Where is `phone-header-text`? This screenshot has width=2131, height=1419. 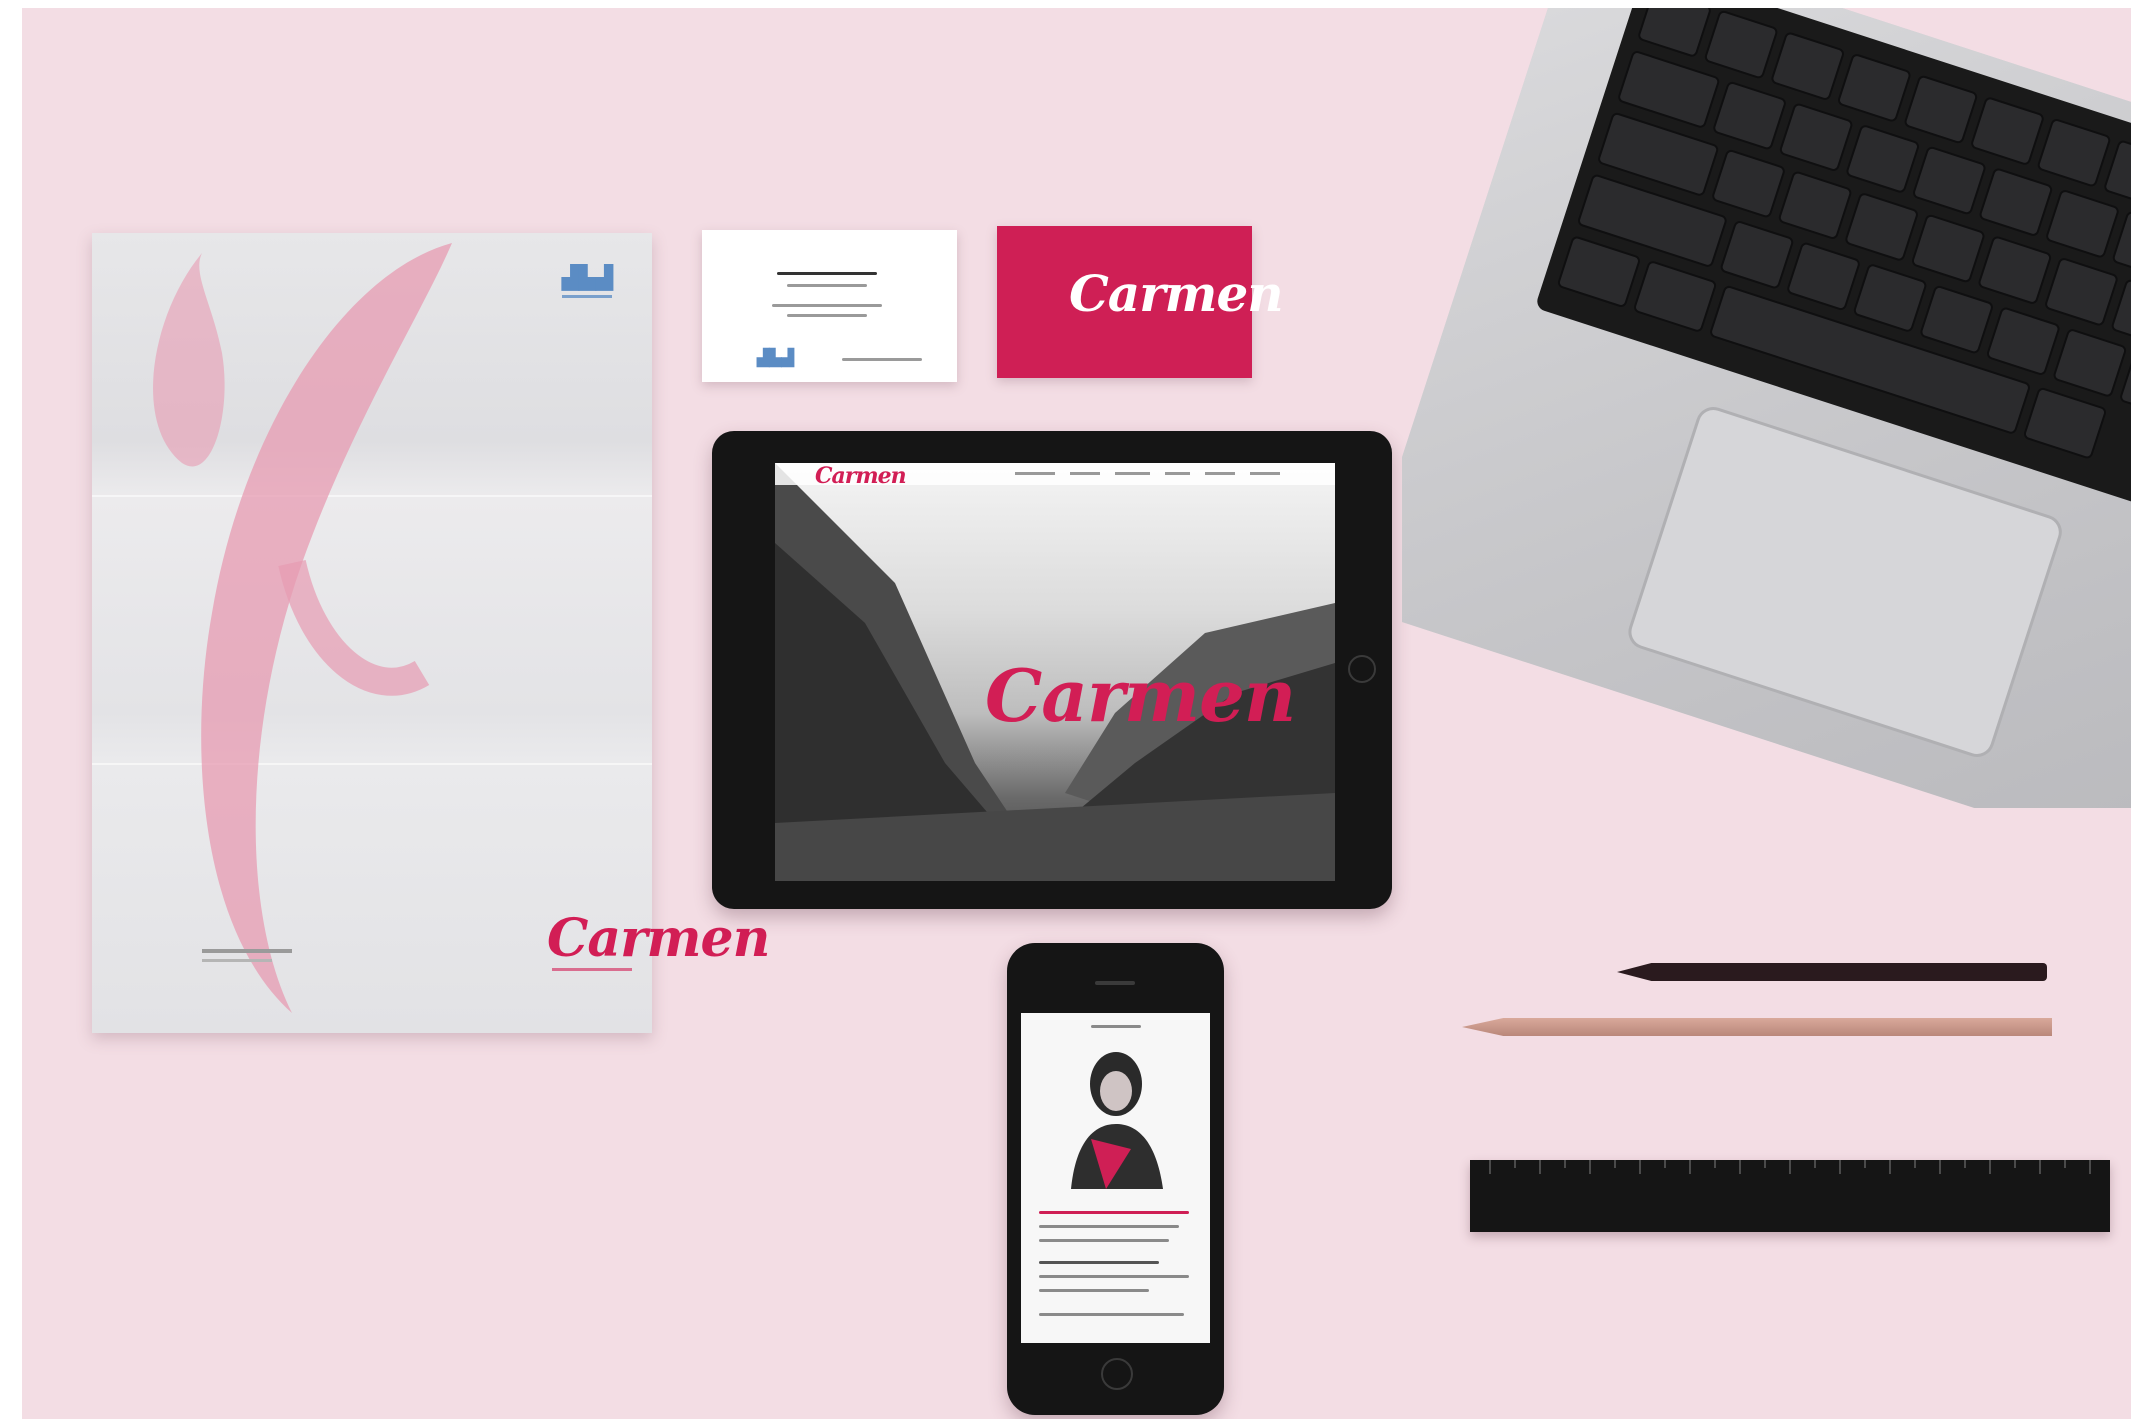 phone-header-text is located at coordinates (1116, 1026).